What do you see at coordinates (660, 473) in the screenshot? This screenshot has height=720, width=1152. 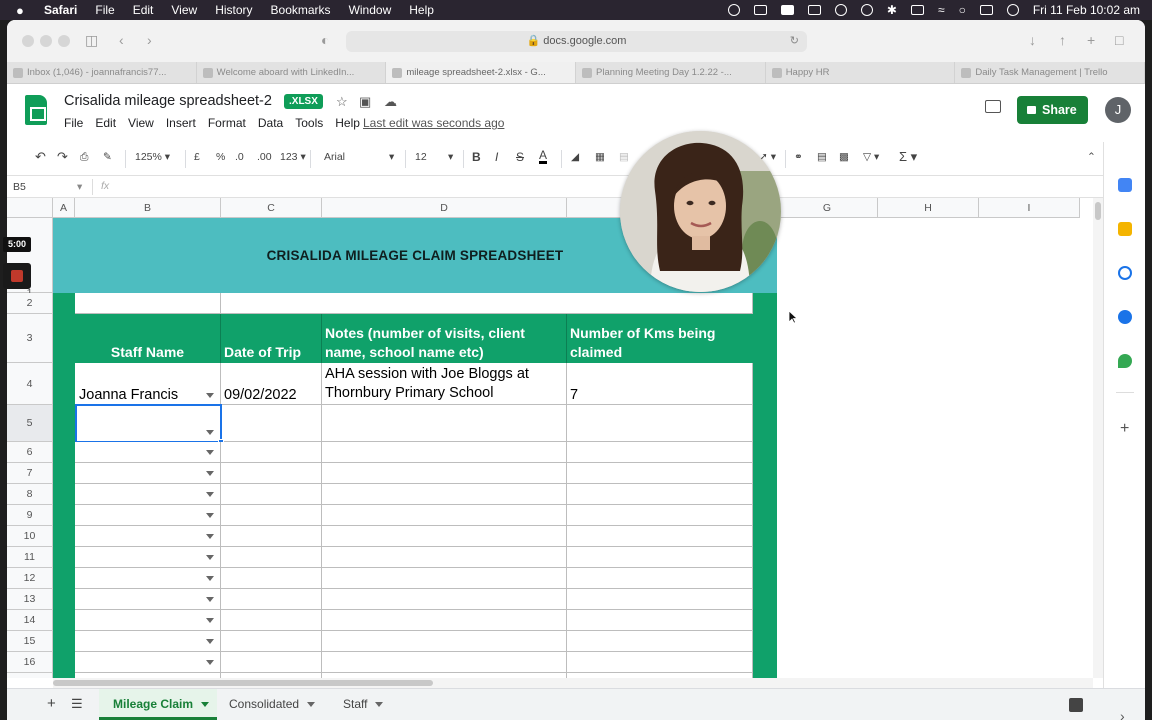 I see `cell-e7` at bounding box center [660, 473].